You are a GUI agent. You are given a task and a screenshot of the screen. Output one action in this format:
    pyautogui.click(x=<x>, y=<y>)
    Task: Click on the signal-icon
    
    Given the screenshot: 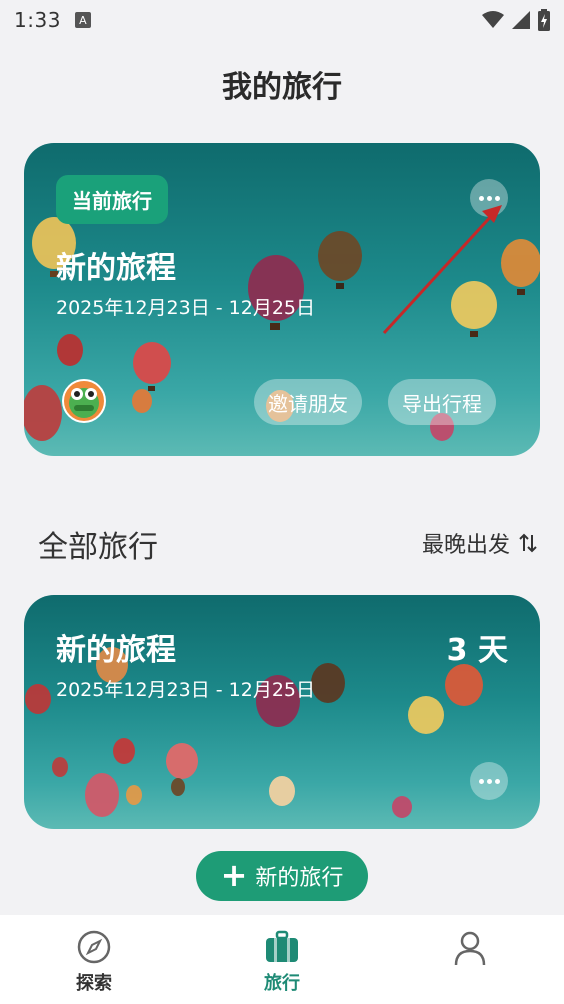 What is the action you would take?
    pyautogui.click(x=521, y=20)
    